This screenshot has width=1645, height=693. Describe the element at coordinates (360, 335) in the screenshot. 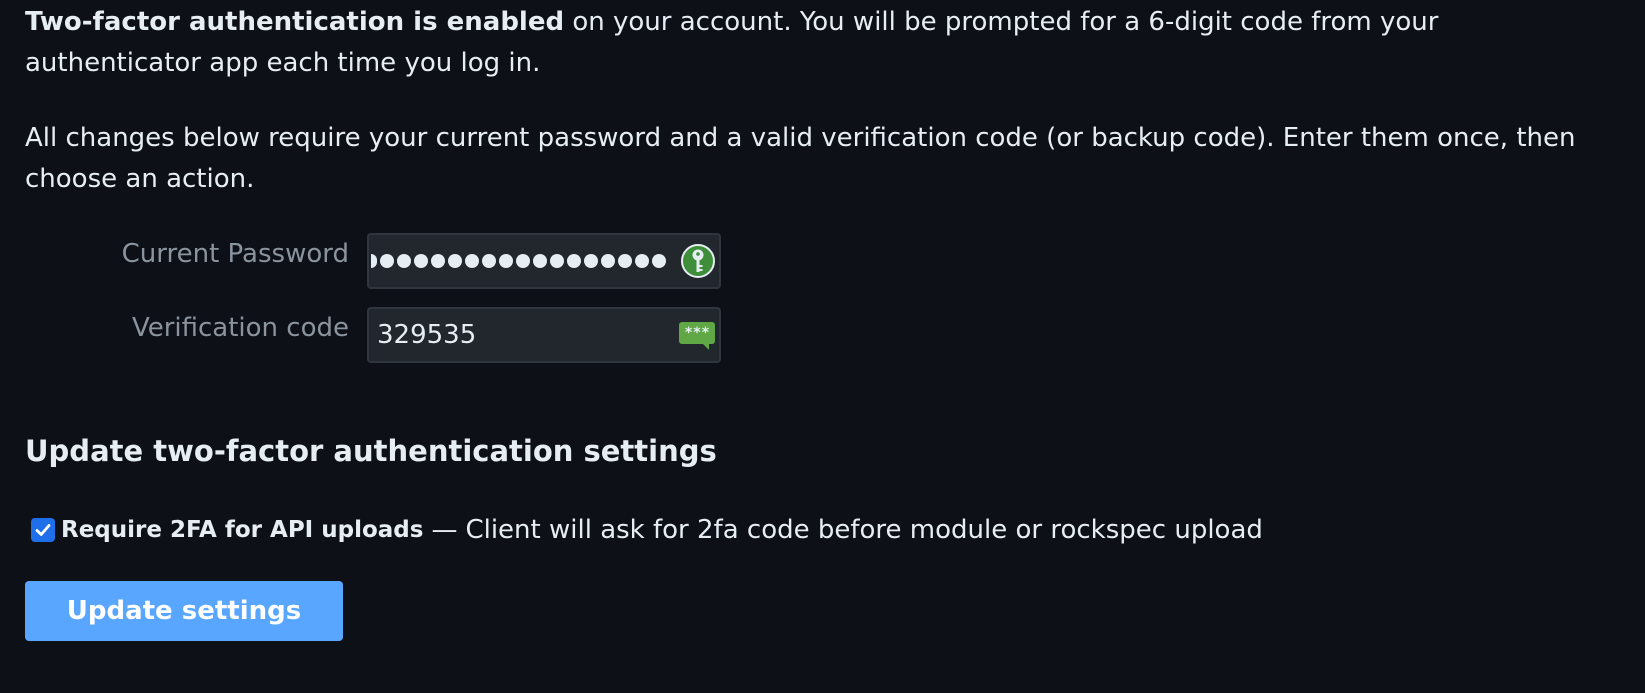

I see `verification-row: Verification code 329535 ***` at that location.